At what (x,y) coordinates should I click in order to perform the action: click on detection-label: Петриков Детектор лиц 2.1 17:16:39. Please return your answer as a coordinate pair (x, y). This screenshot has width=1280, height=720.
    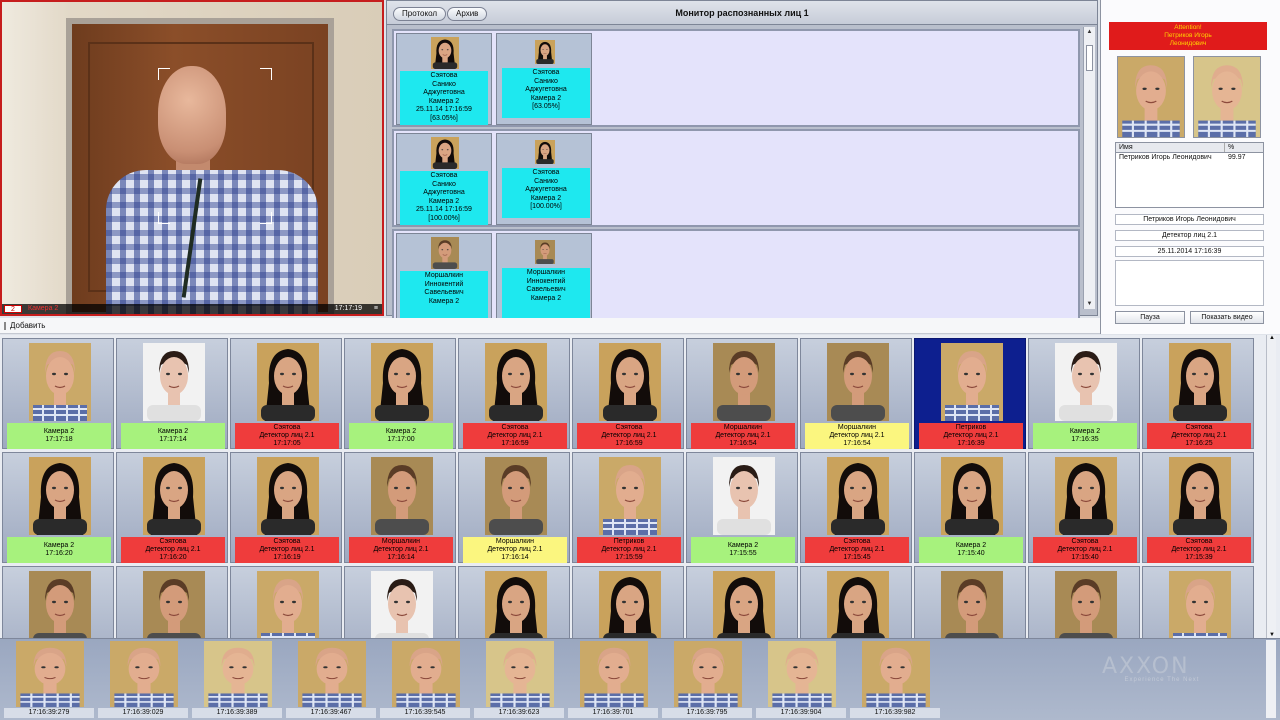
    Looking at the image, I should click on (971, 436).